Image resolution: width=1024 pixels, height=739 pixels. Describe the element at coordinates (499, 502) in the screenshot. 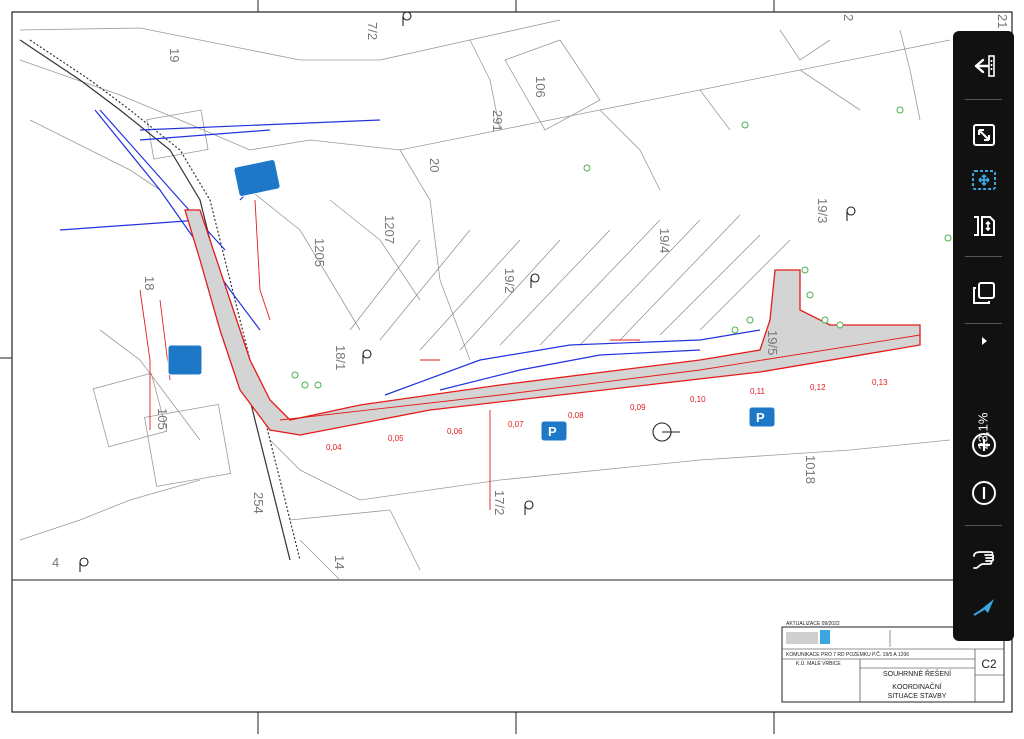

I see `parcel-label: 17/2` at that location.